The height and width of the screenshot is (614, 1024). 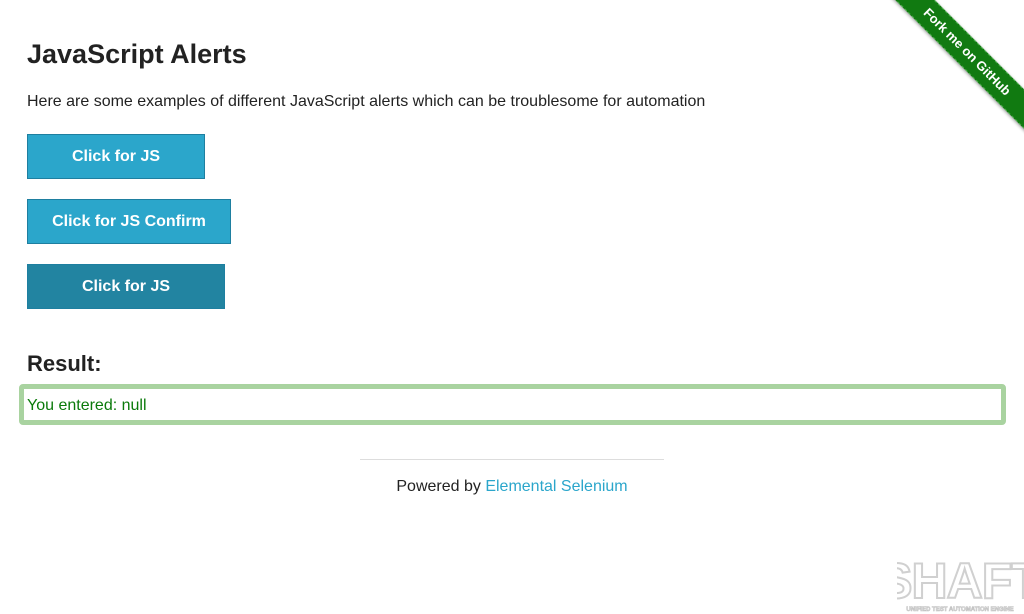 I want to click on js-confirm-button: Click for JS Confirm, so click(x=129, y=221).